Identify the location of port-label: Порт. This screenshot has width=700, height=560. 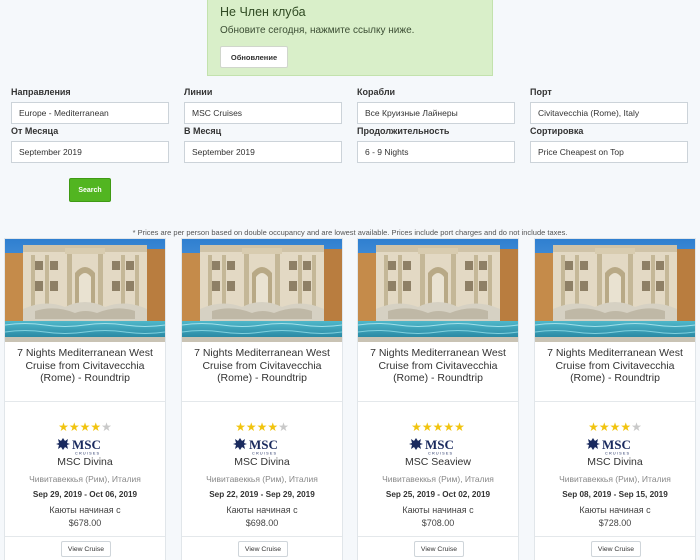
(541, 92).